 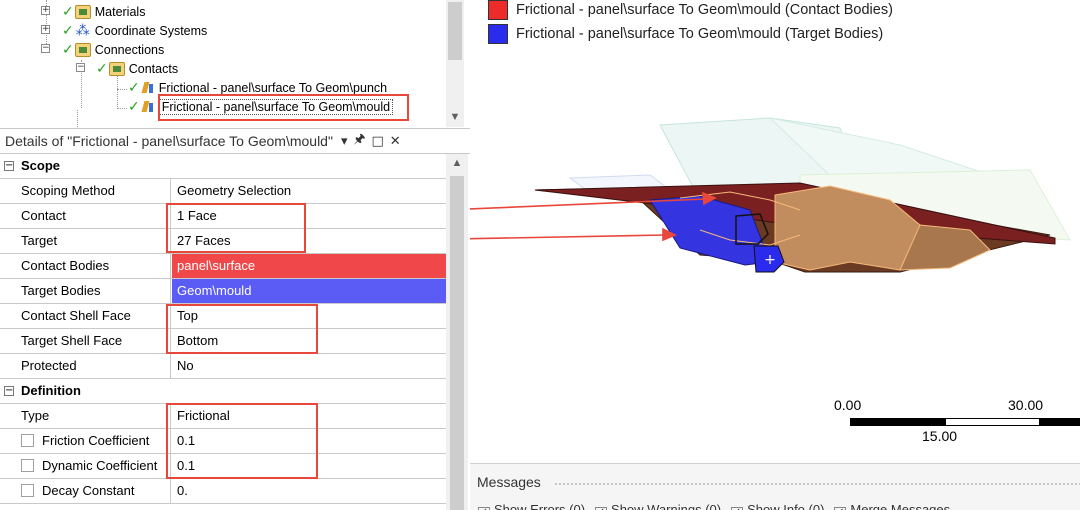 I want to click on property-name: Scoping Method, so click(x=93, y=191).